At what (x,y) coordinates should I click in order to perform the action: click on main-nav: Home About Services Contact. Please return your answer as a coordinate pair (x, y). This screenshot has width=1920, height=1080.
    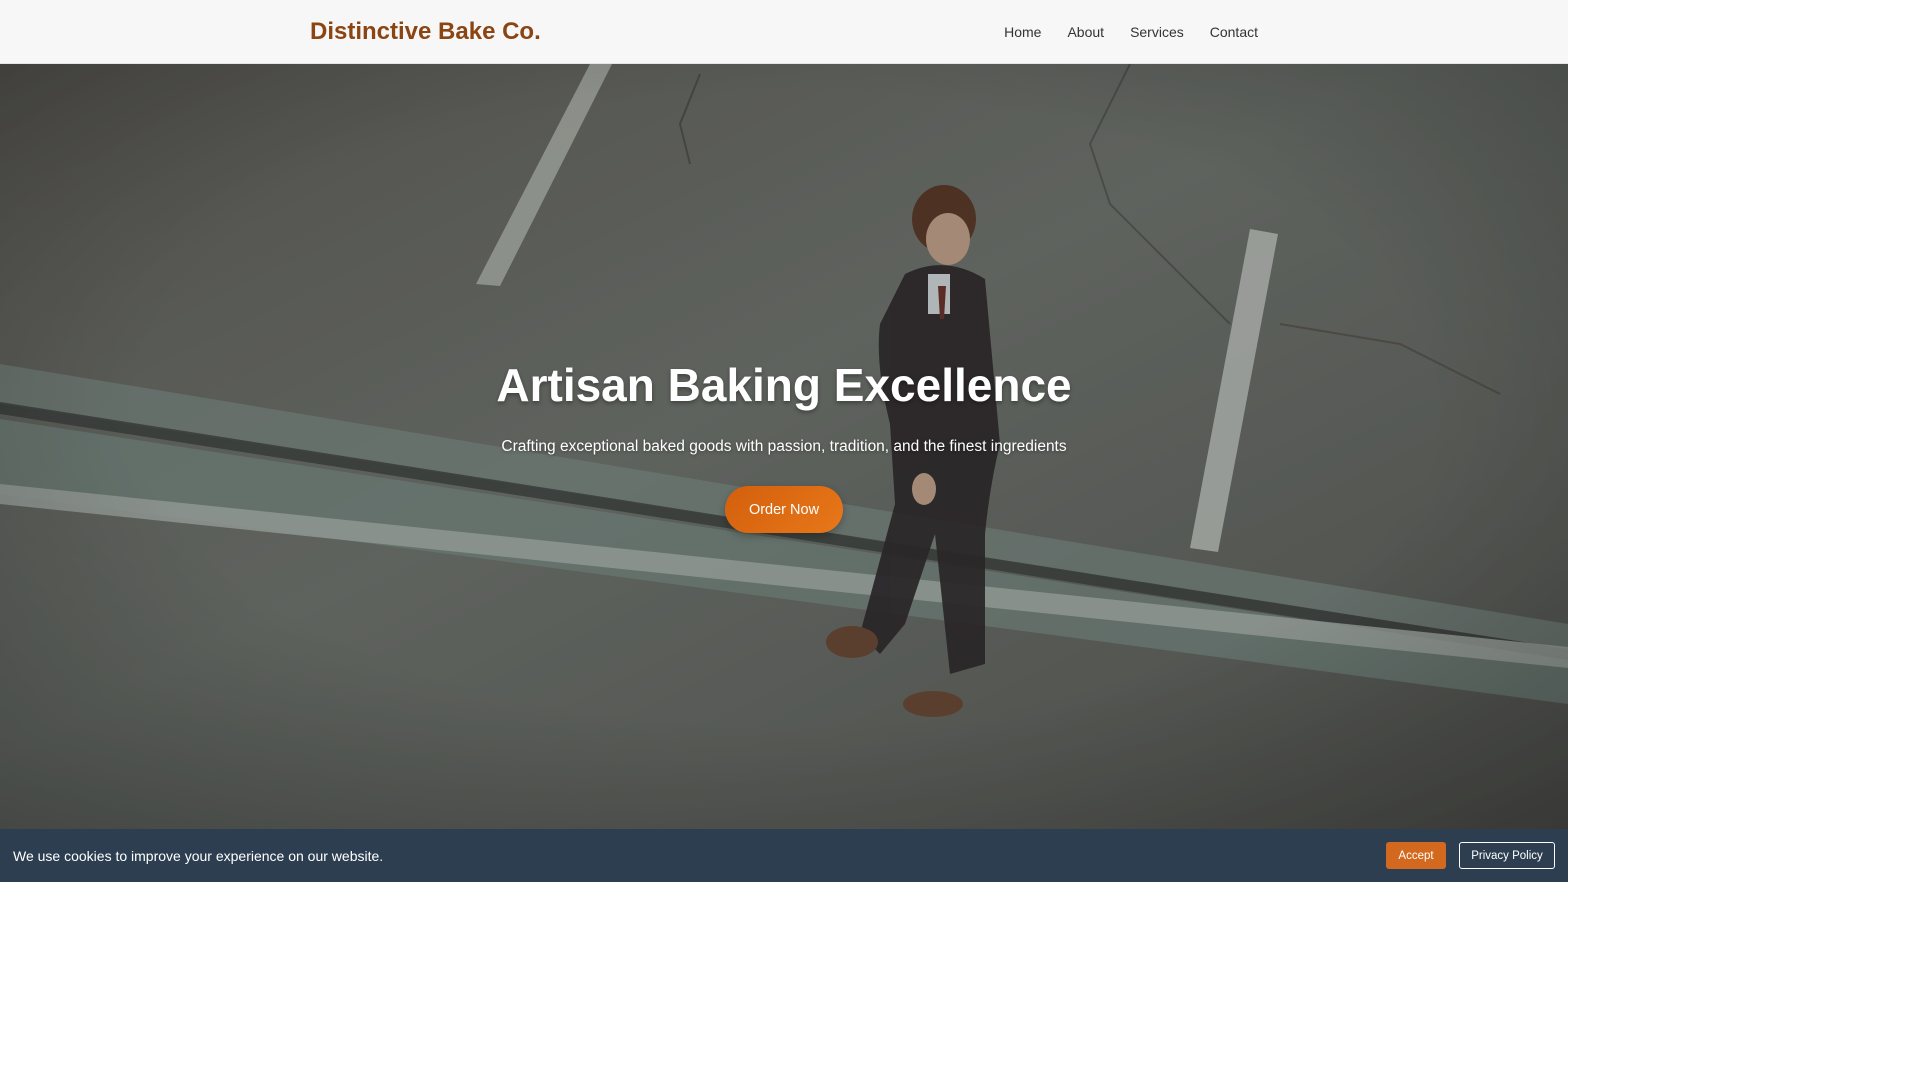
    Looking at the image, I should click on (1131, 32).